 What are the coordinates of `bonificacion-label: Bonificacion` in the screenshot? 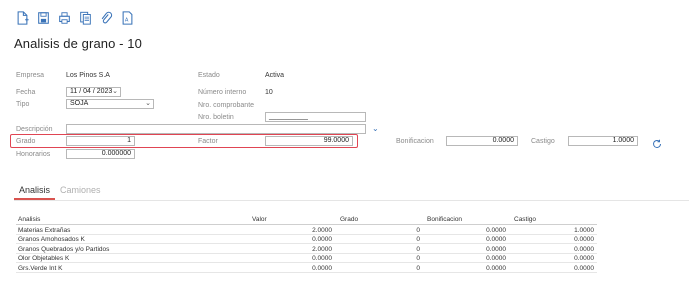 It's located at (415, 141).